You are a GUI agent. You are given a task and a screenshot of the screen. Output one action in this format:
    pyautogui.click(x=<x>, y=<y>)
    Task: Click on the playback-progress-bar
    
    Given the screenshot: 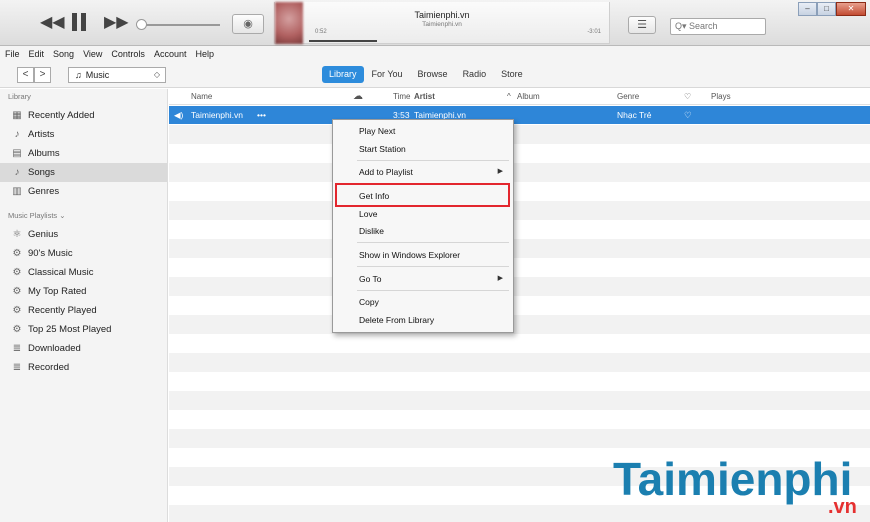 What is the action you would take?
    pyautogui.click(x=343, y=41)
    